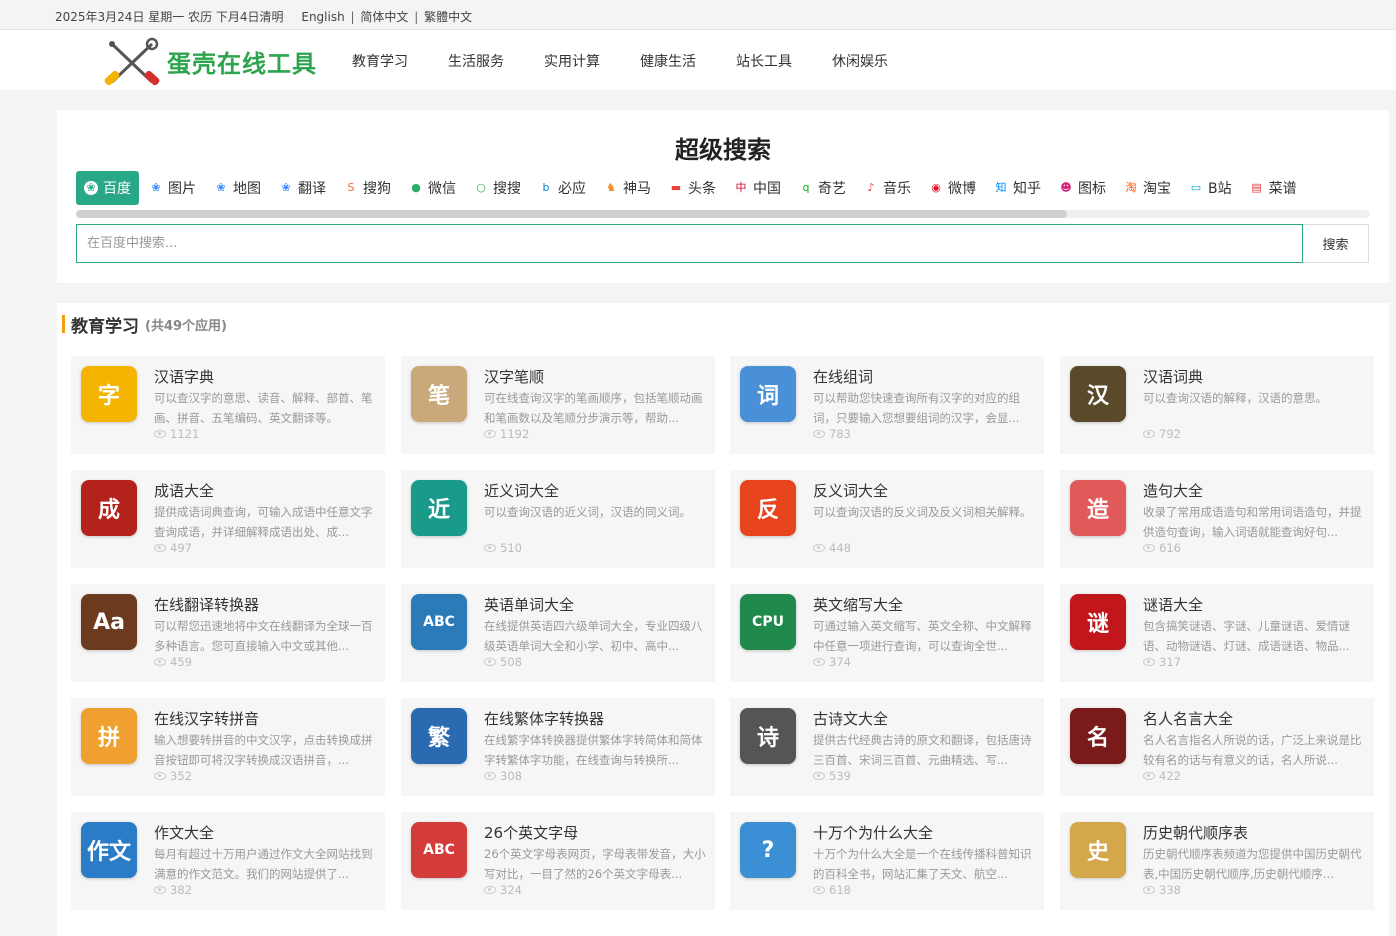 This screenshot has width=1396, height=936. I want to click on section-header: 教育学习 (共49个应用), so click(144, 326).